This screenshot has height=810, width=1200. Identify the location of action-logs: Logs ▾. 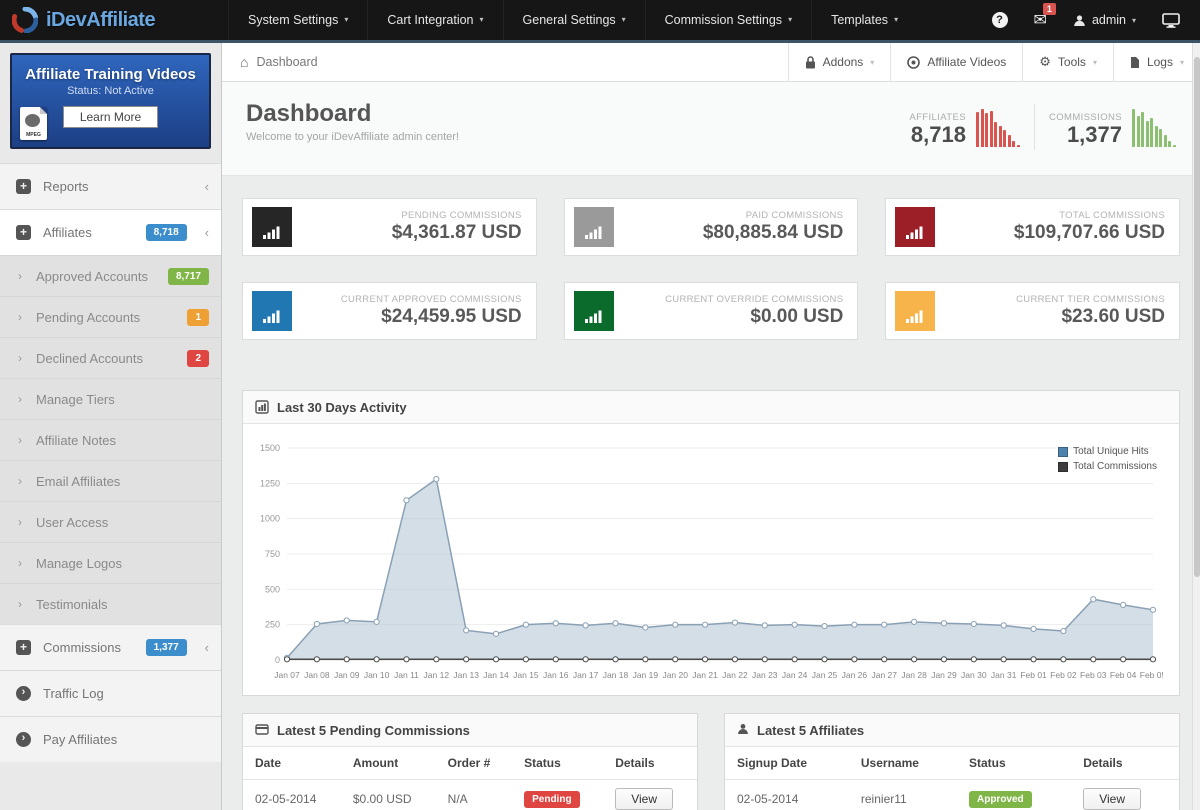
(1156, 62).